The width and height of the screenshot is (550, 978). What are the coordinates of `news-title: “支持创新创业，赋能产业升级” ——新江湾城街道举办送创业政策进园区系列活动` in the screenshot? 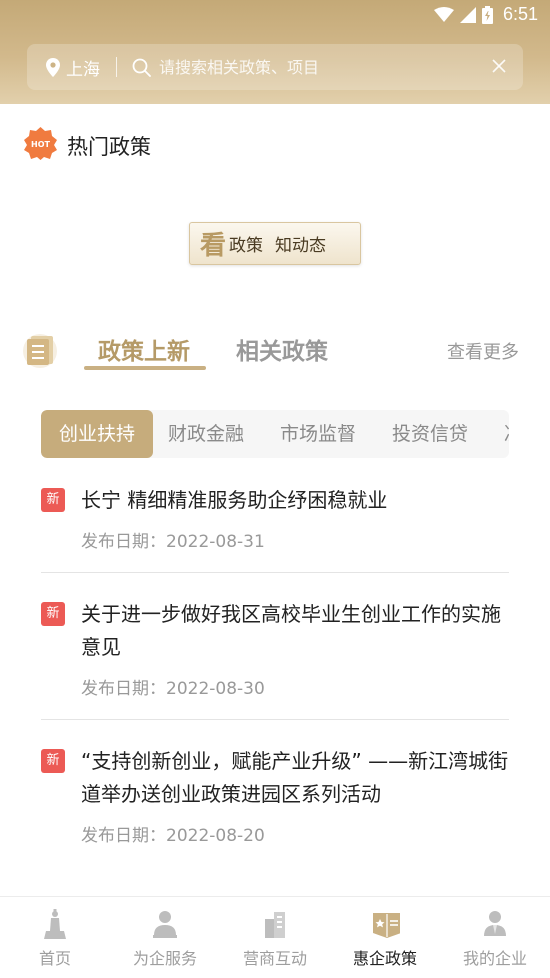 It's located at (296, 778).